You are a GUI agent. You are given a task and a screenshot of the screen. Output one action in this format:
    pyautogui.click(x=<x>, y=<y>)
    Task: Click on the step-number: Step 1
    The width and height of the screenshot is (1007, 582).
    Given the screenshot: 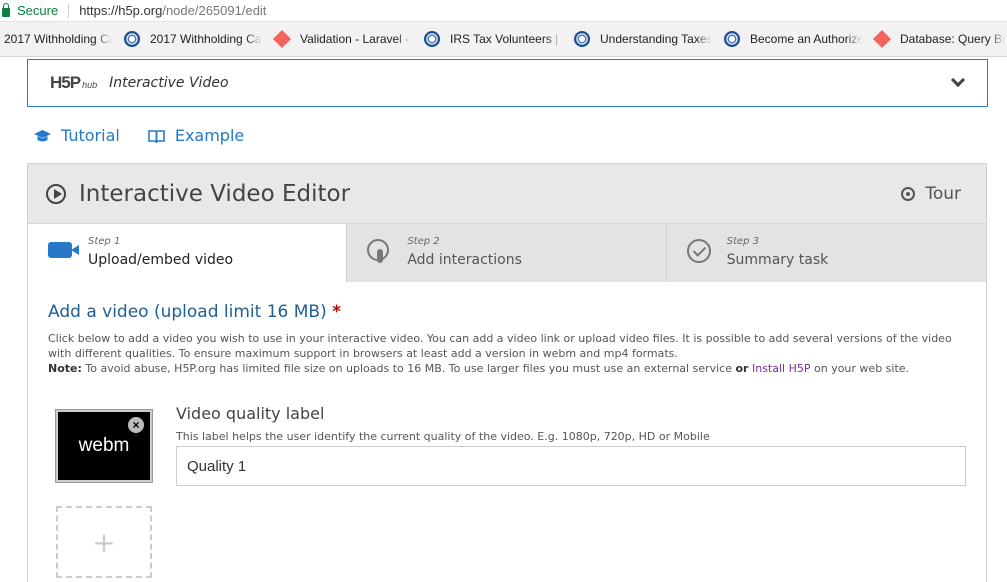 What is the action you would take?
    pyautogui.click(x=104, y=241)
    